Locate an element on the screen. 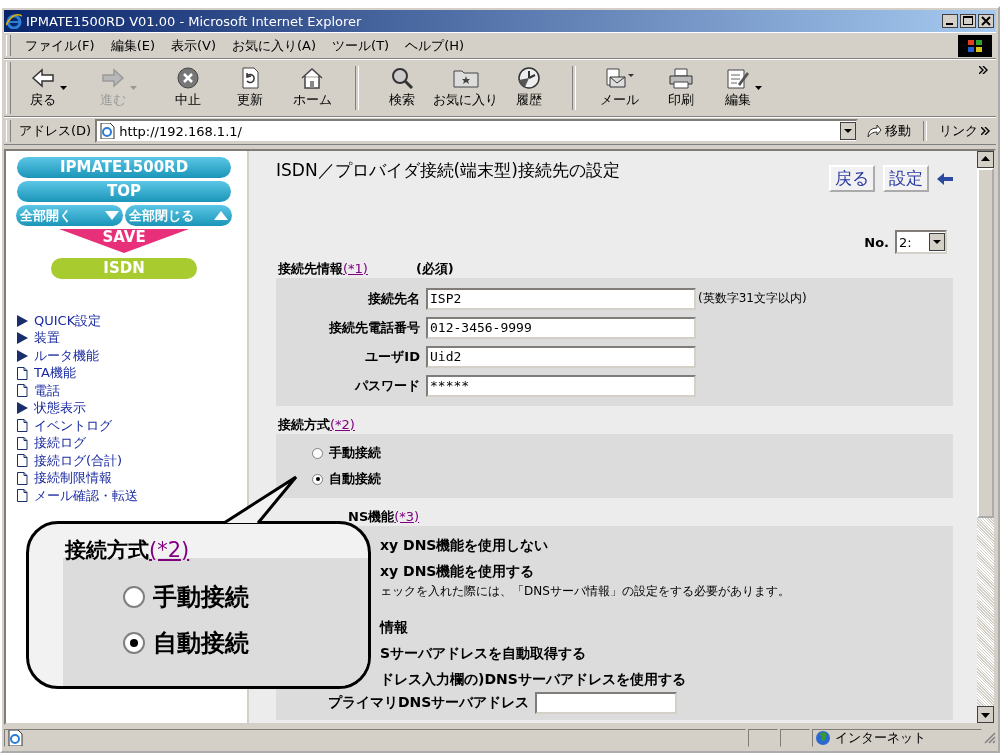  page-button: 戻る is located at coordinates (852, 178).